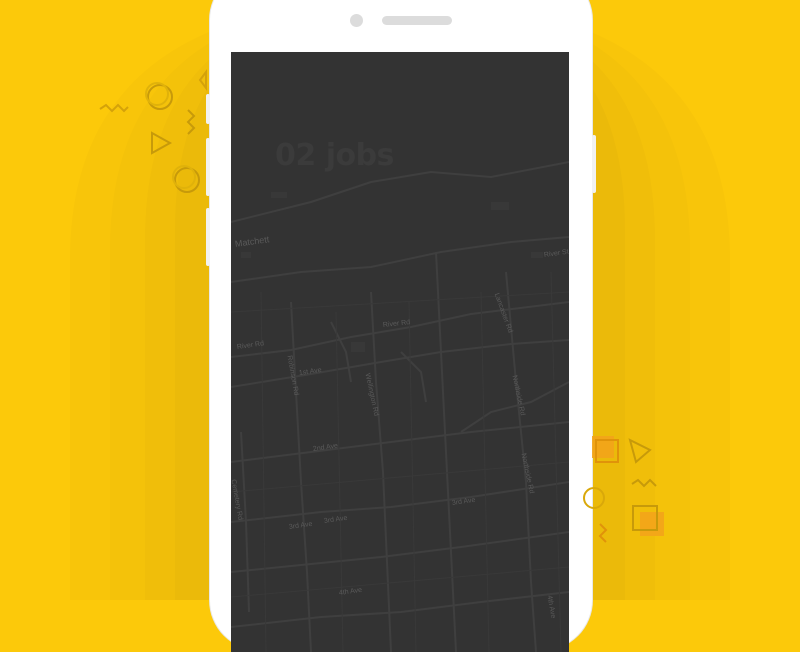 This screenshot has height=652, width=800. I want to click on circle-shape, so click(594, 498).